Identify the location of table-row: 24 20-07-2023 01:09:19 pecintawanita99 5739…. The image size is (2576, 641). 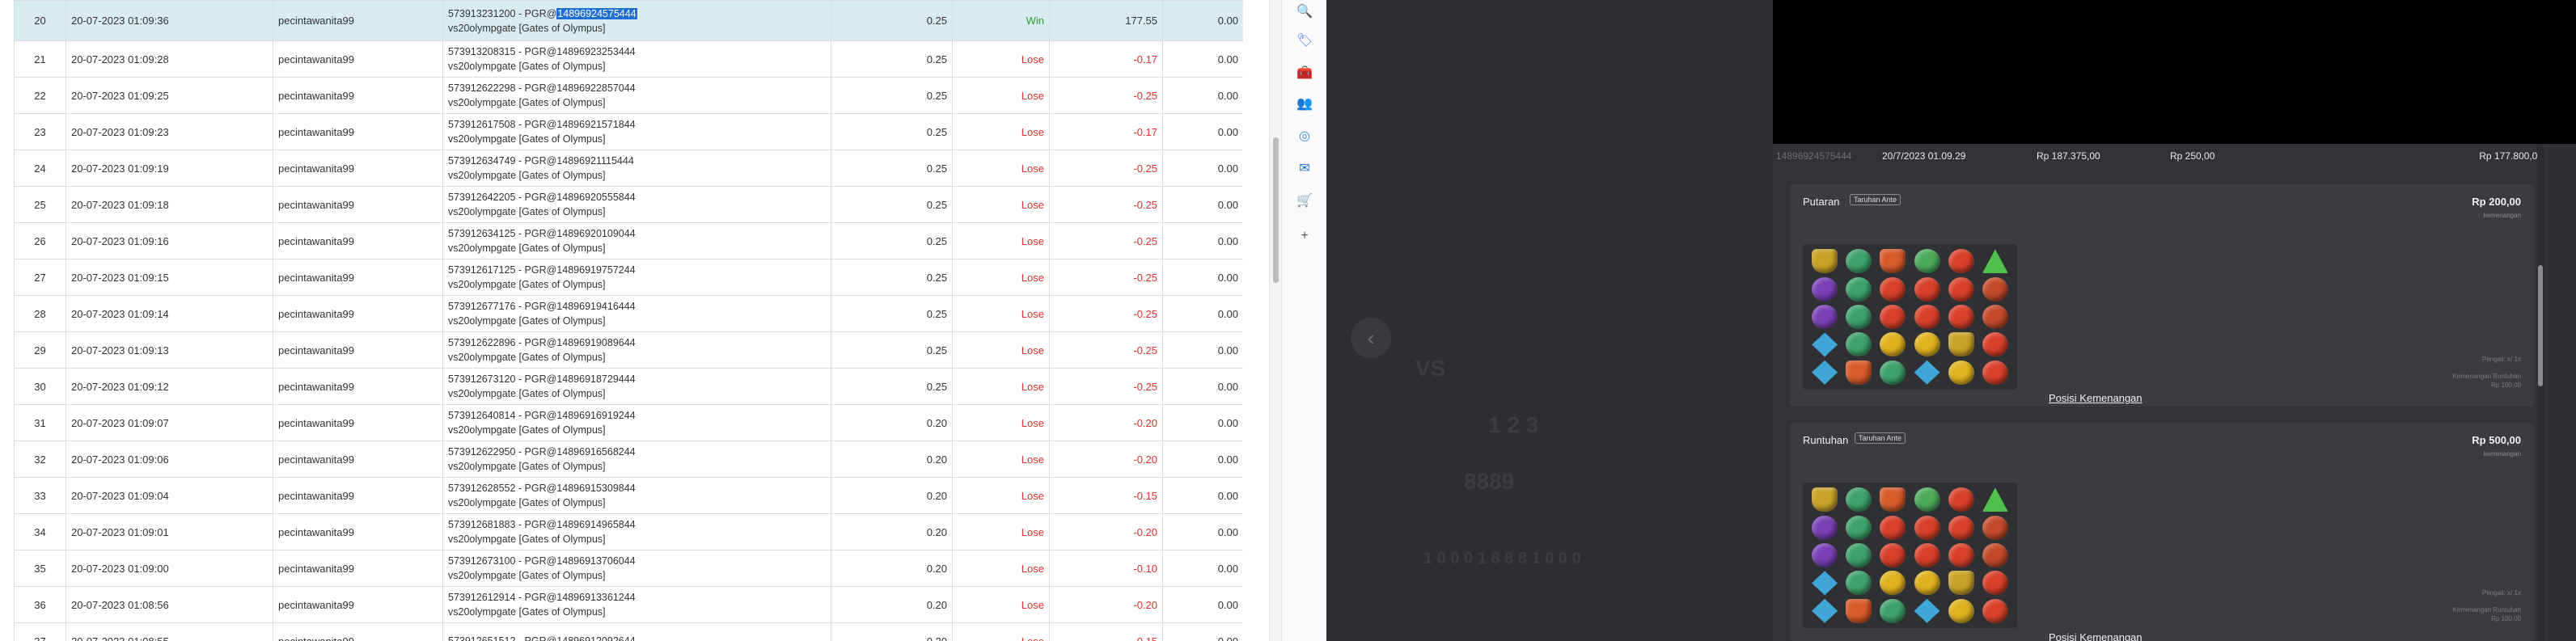
(628, 168).